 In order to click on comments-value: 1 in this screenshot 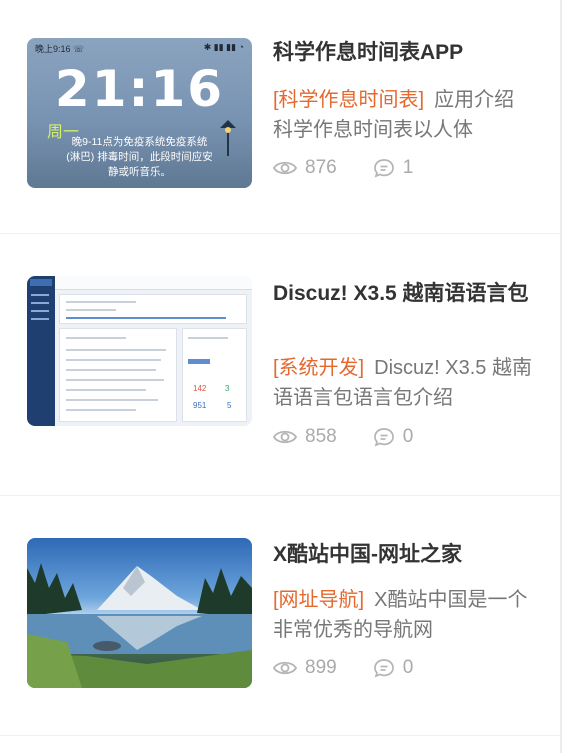, I will do `click(408, 167)`.